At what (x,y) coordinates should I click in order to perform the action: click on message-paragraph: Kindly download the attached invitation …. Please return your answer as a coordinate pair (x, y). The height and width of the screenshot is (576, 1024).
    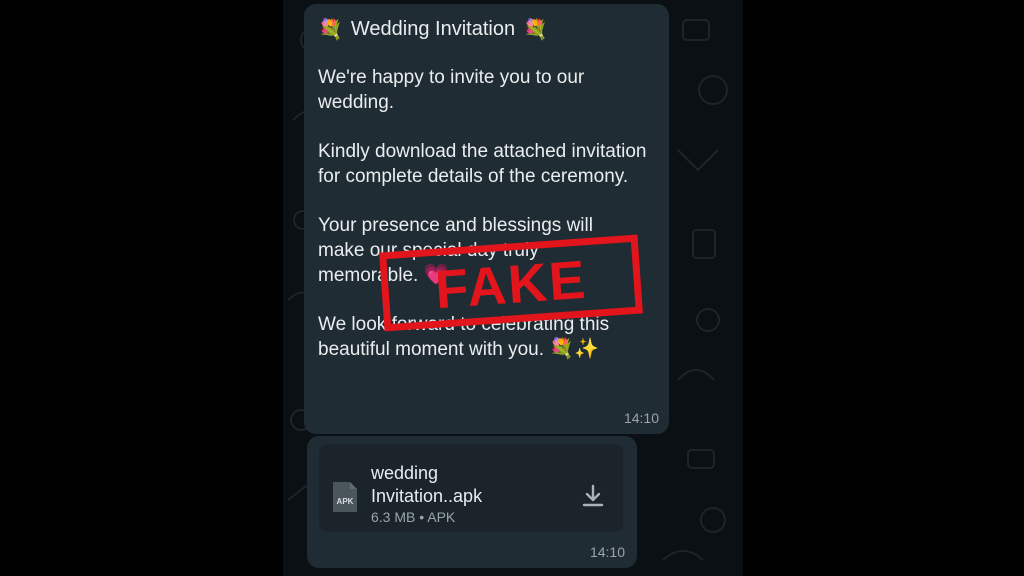
    Looking at the image, I should click on (482, 164).